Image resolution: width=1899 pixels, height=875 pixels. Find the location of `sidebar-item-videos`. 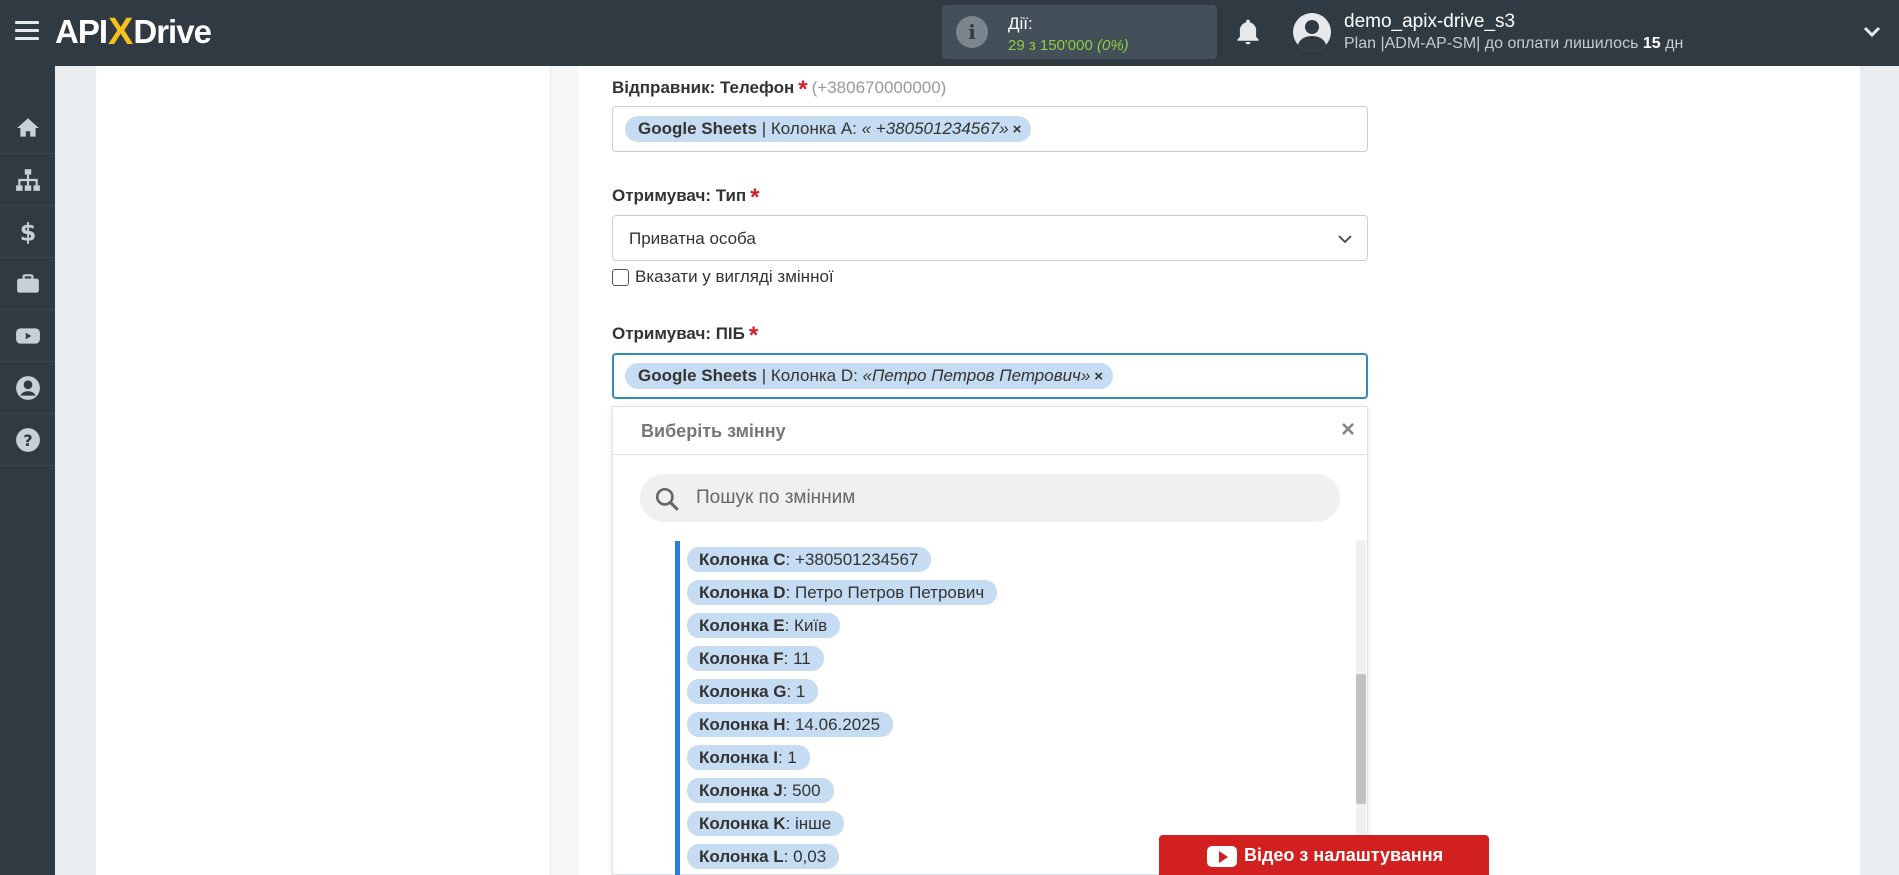

sidebar-item-videos is located at coordinates (27, 336).